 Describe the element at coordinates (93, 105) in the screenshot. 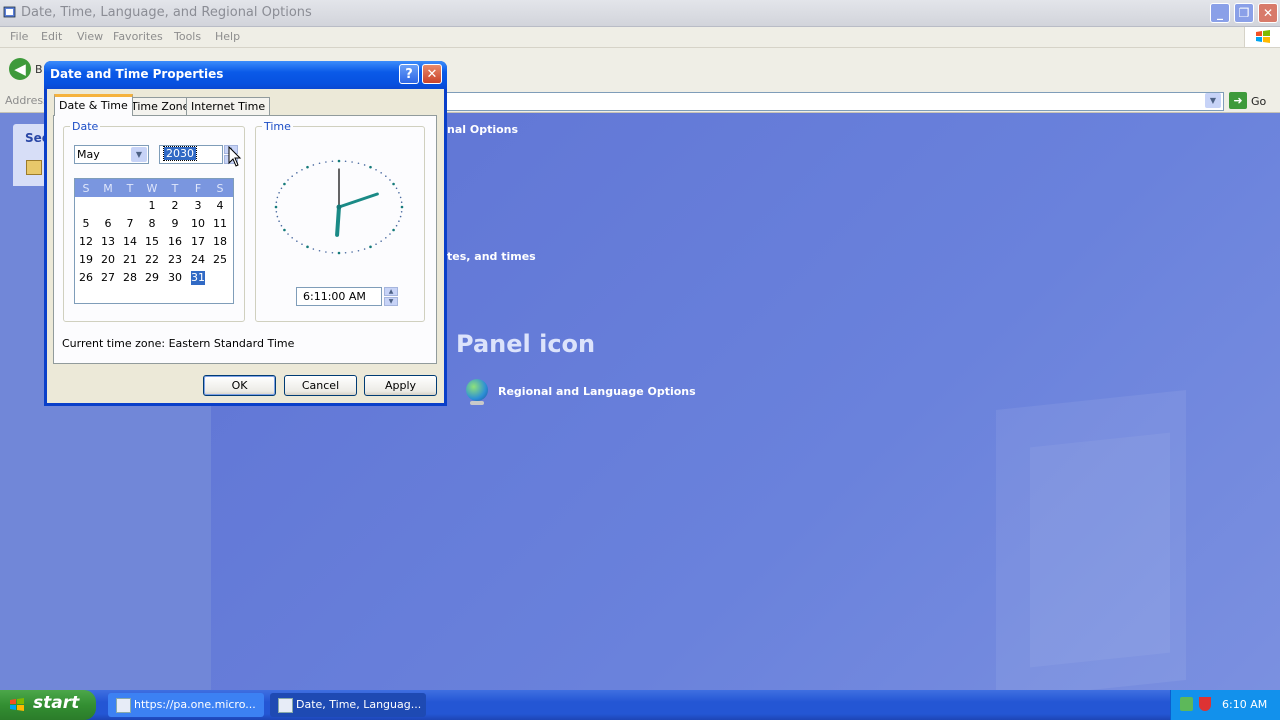

I see `tab-date-time: Date & Time` at that location.